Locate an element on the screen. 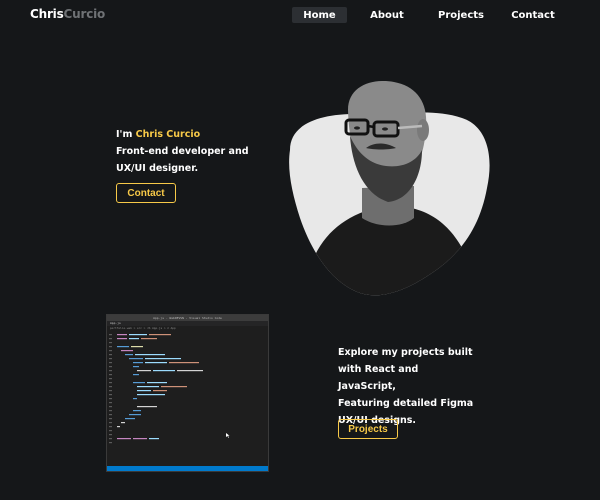 This screenshot has width=600, height=500. nav-projects: Projects is located at coordinates (461, 15).